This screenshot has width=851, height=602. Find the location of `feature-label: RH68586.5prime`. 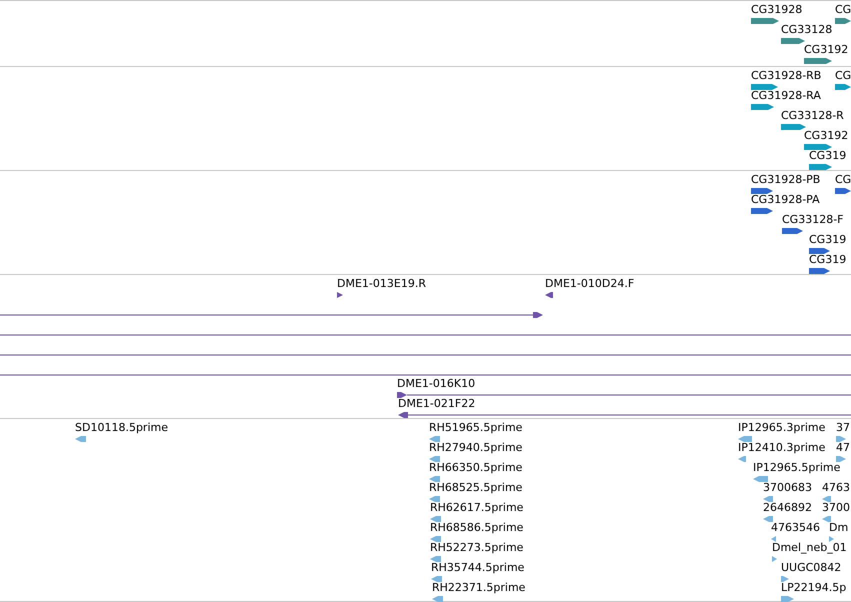

feature-label: RH68586.5prime is located at coordinates (477, 528).